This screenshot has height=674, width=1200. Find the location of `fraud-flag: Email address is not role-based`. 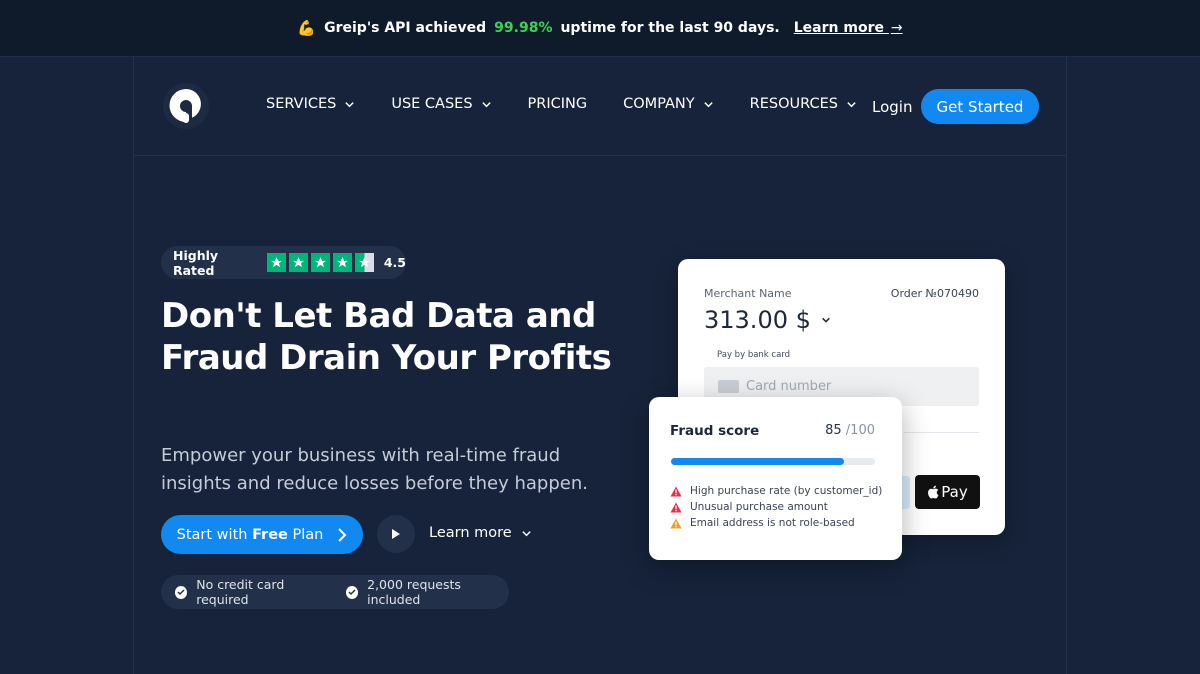

fraud-flag: Email address is not role-based is located at coordinates (776, 523).